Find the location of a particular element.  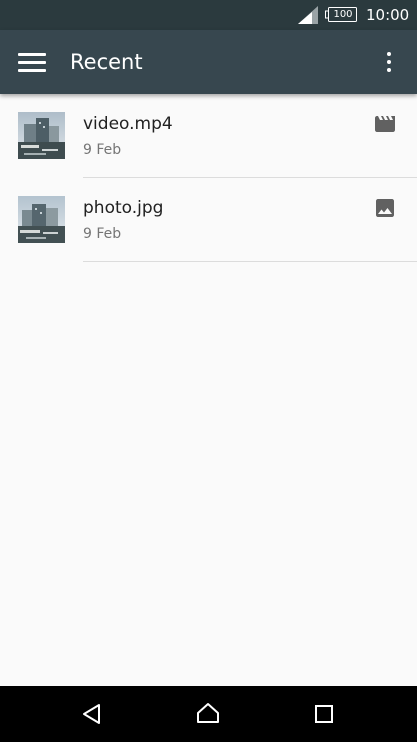

navigation-bar is located at coordinates (208, 714).